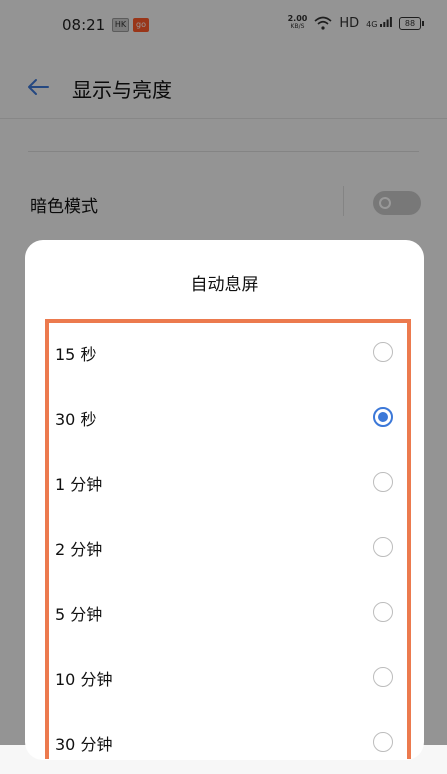 This screenshot has height=774, width=447. I want to click on option-label: 10 分钟, so click(84, 679).